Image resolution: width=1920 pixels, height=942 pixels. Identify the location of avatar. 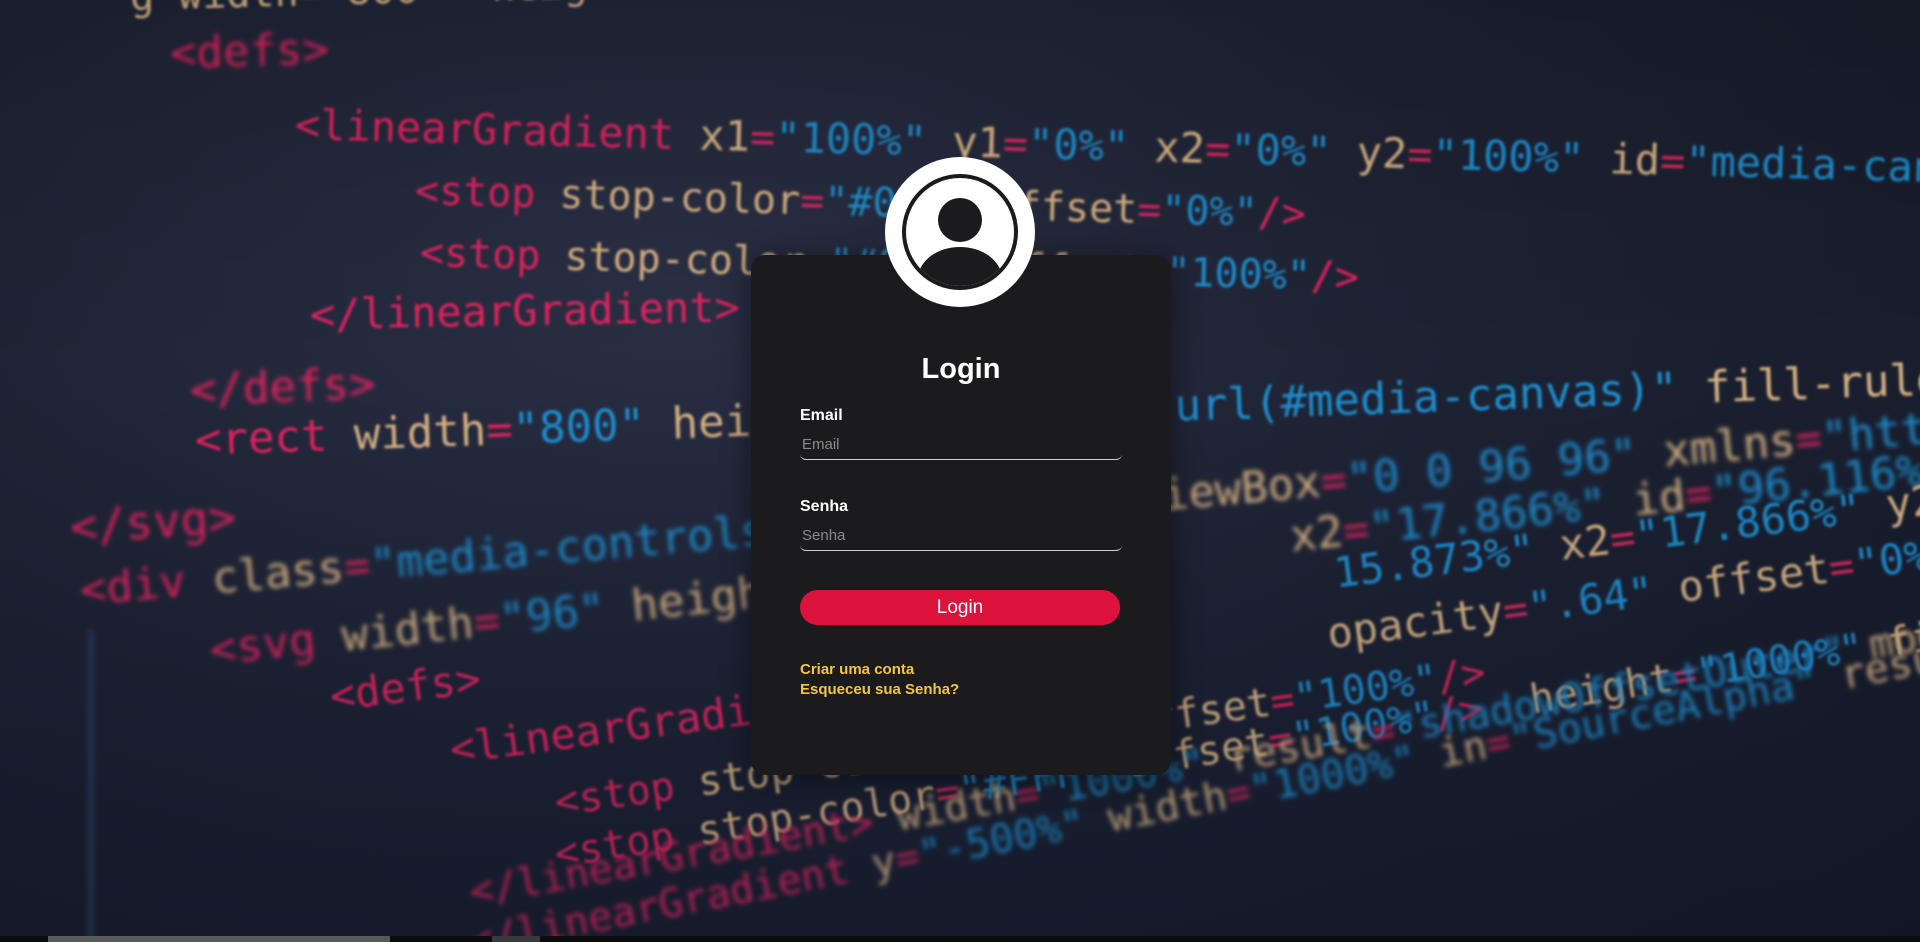
(960, 232).